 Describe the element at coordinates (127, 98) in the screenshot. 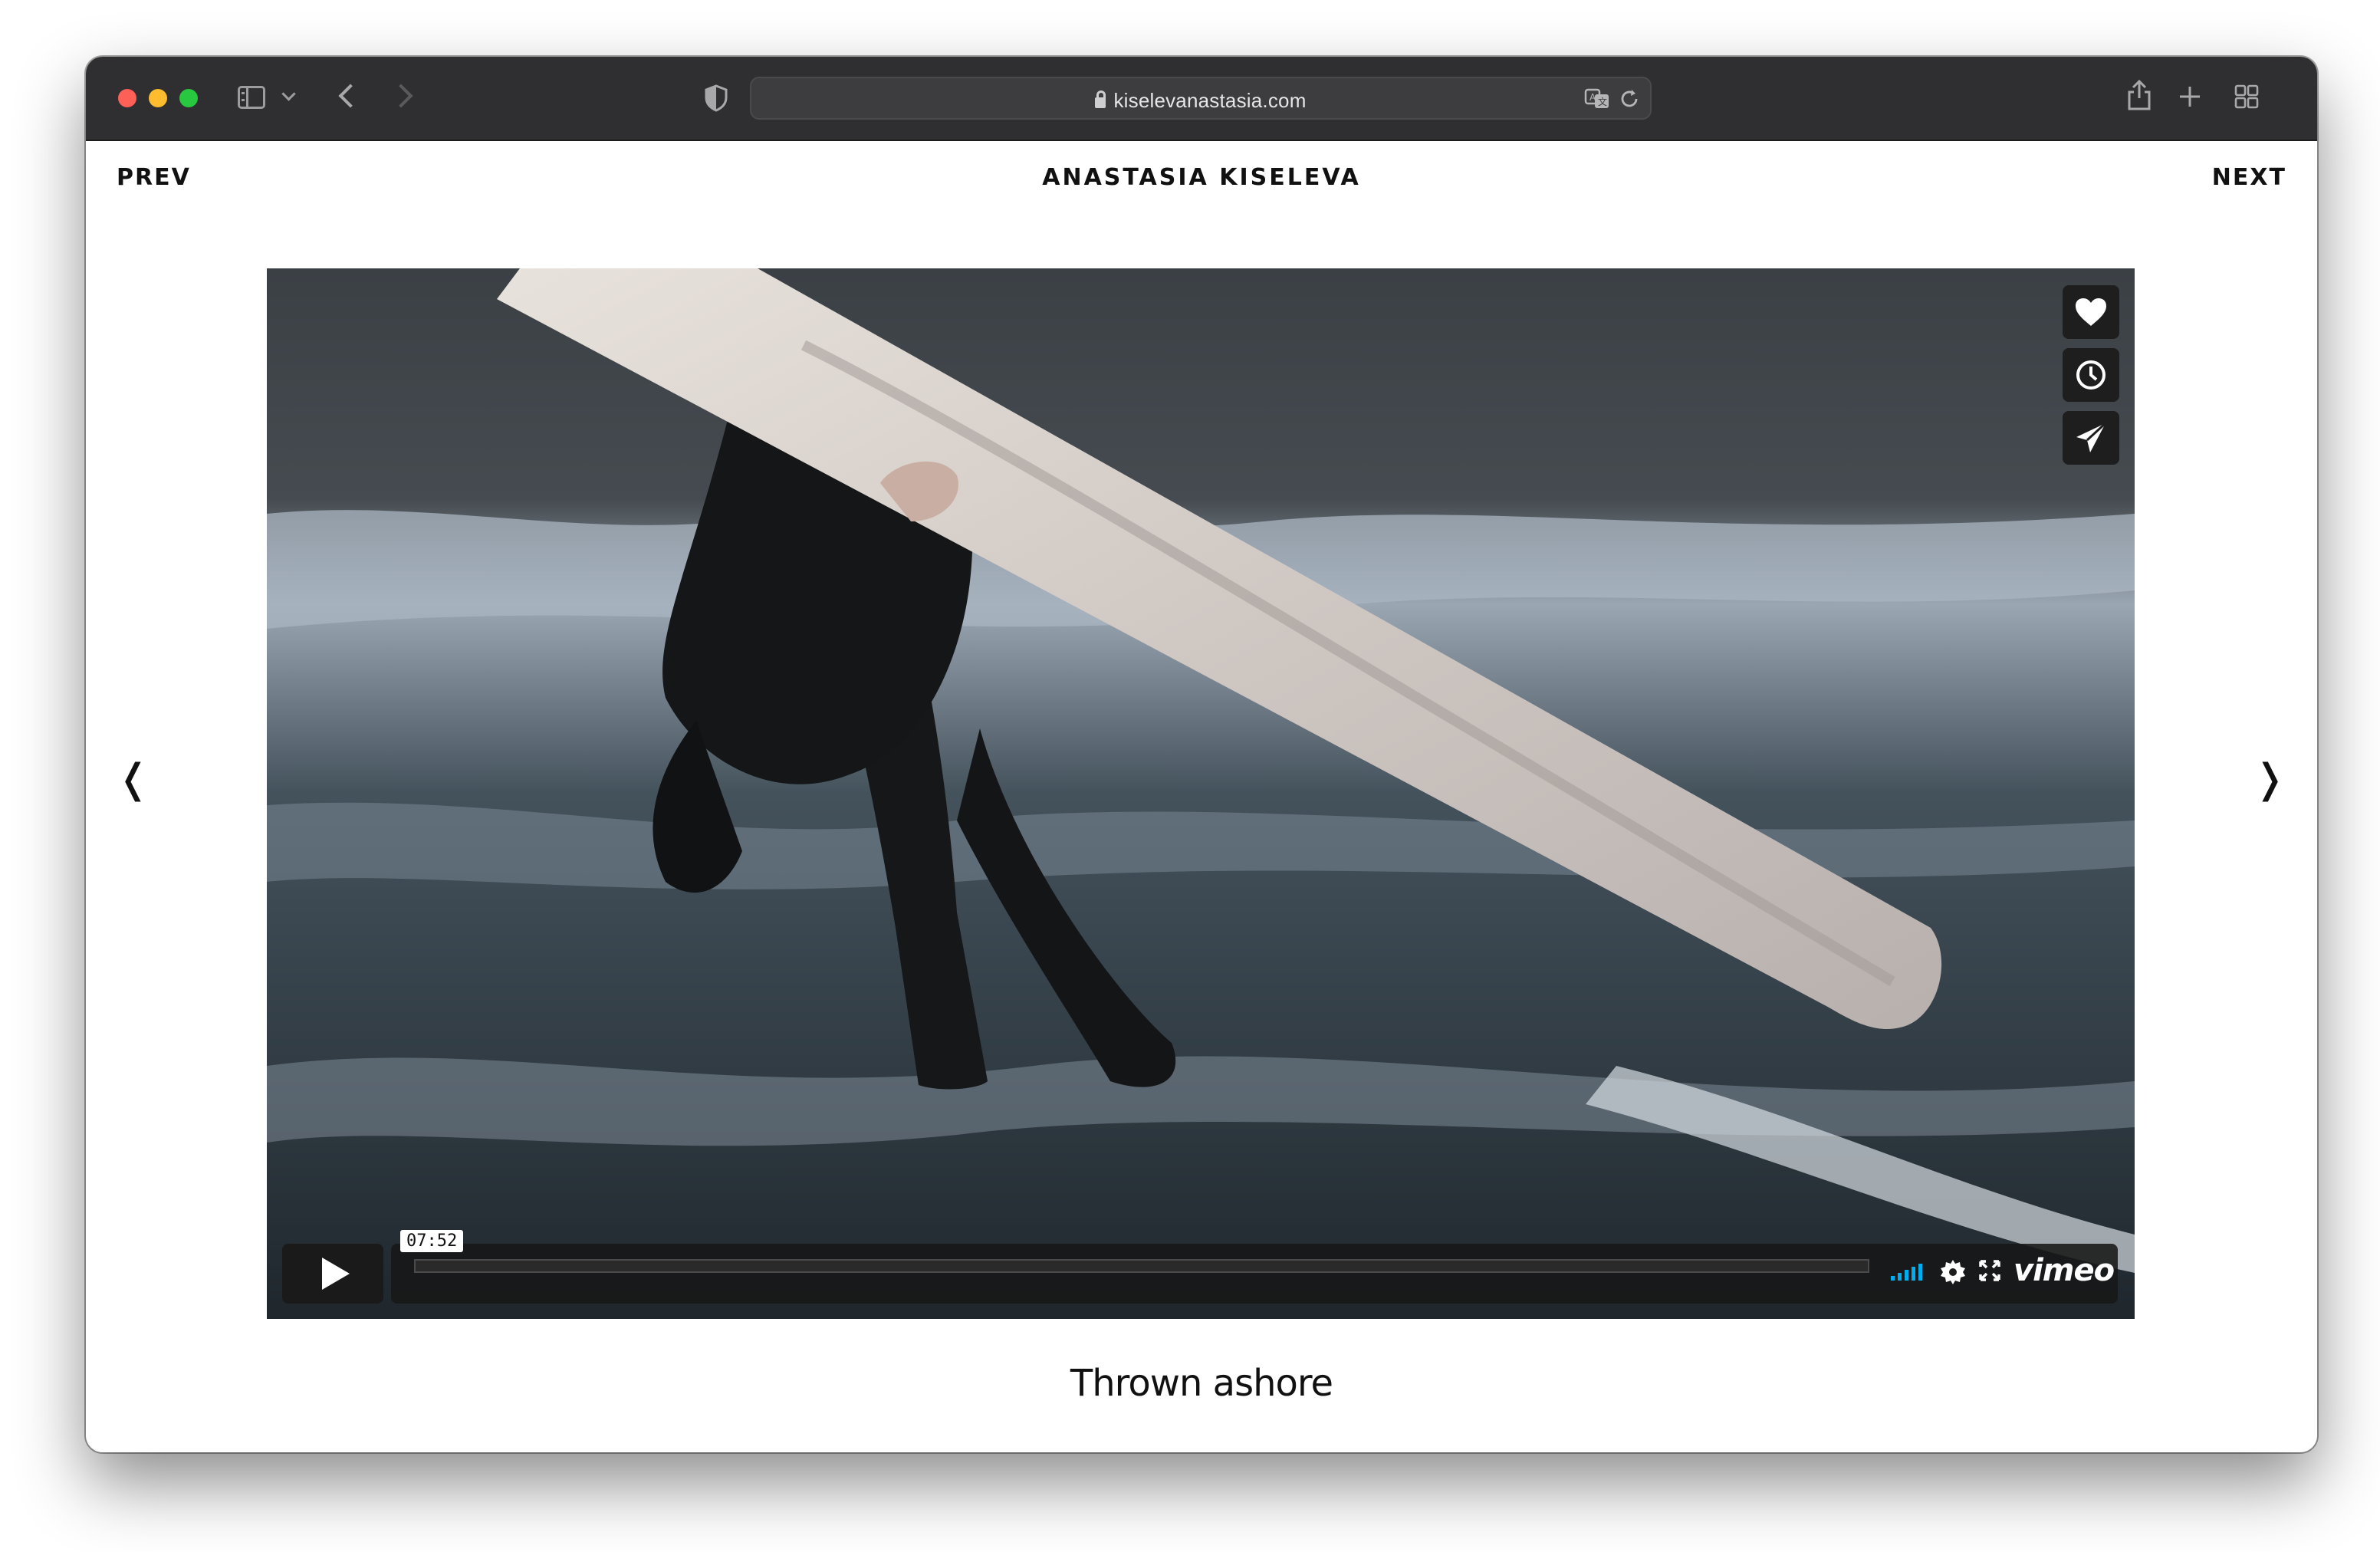

I see `close-window-button` at that location.